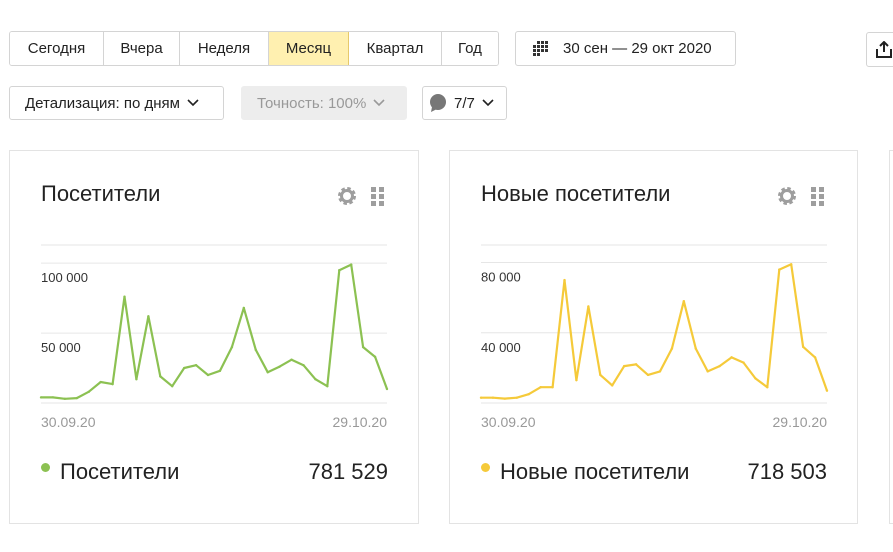  I want to click on accuracy-select-label: Точность: 100%, so click(312, 103).